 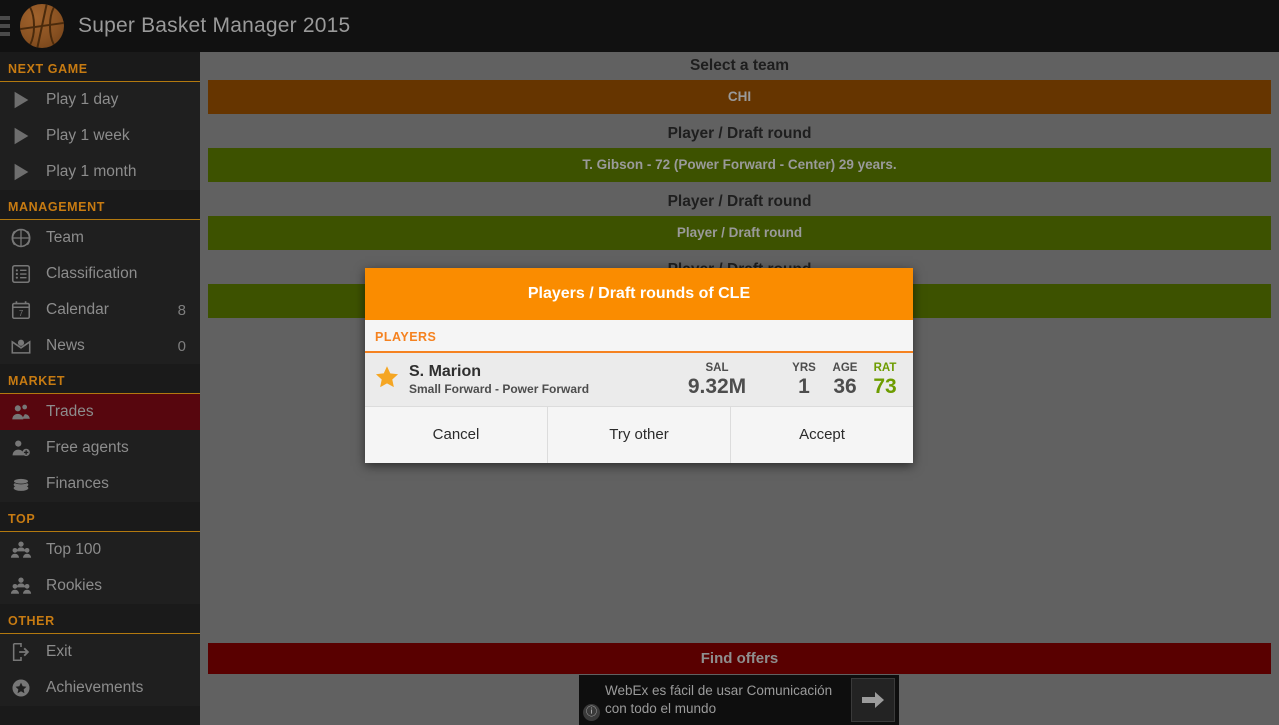 I want to click on cancel-button: Cancel, so click(x=456, y=435).